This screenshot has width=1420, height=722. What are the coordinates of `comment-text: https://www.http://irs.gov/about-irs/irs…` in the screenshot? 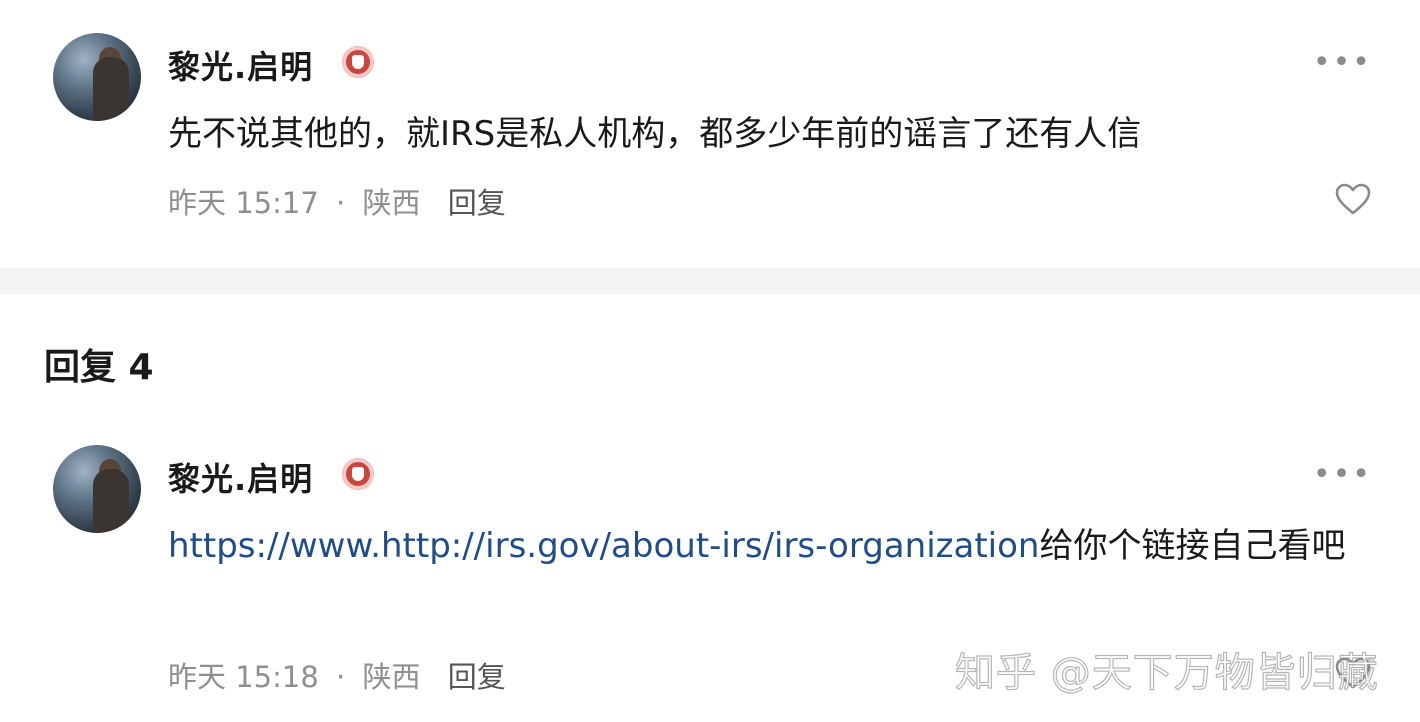 It's located at (775, 546).